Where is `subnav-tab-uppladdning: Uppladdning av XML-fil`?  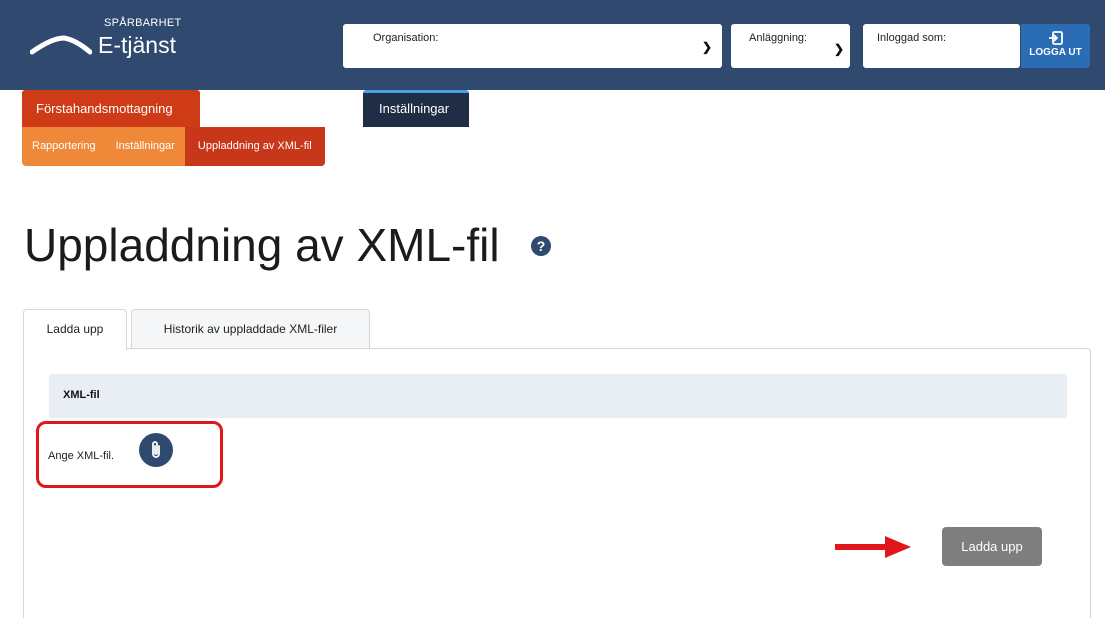
subnav-tab-uppladdning: Uppladdning av XML-fil is located at coordinates (254, 146).